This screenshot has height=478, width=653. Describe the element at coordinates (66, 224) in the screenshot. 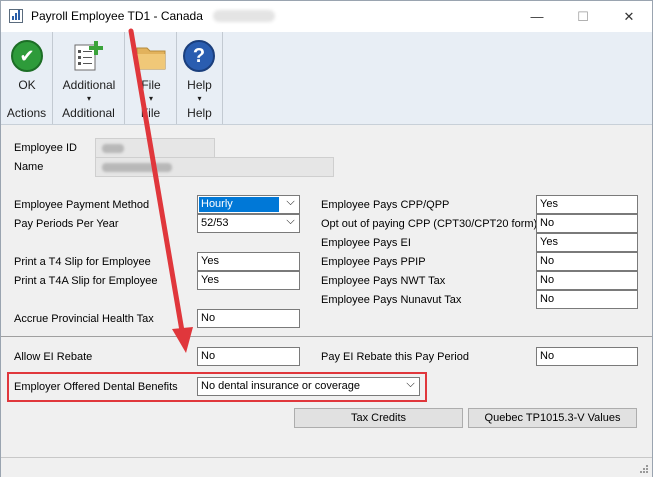

I see `pay-periods-label: Pay Periods Per Year` at that location.